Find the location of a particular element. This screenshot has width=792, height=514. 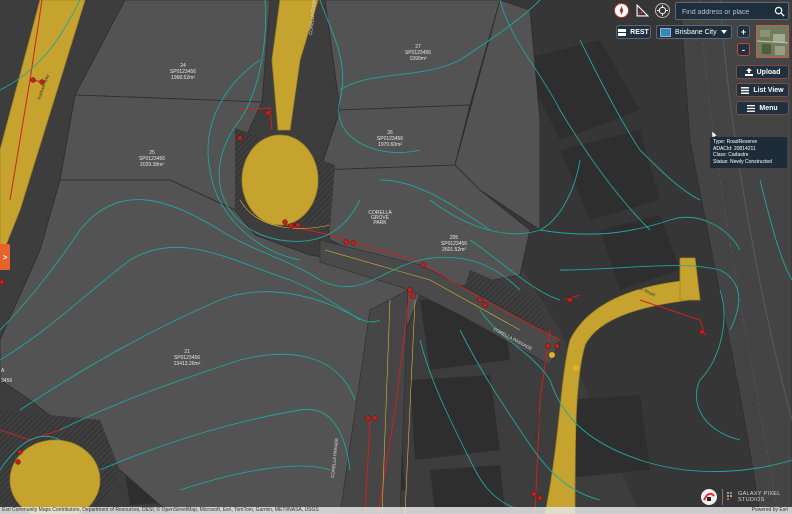

measure-button is located at coordinates (642, 10).